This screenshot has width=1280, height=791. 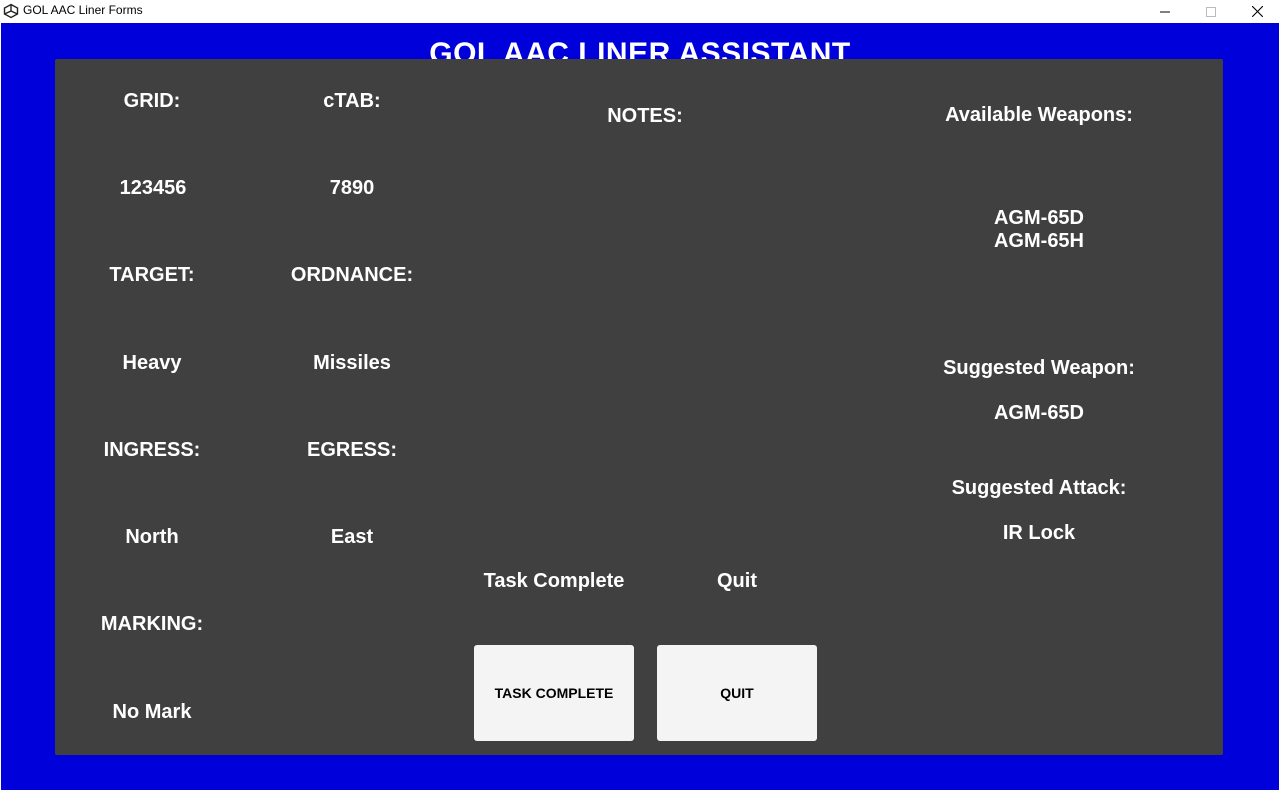 What do you see at coordinates (152, 712) in the screenshot?
I see `marking-value: No Mark` at bounding box center [152, 712].